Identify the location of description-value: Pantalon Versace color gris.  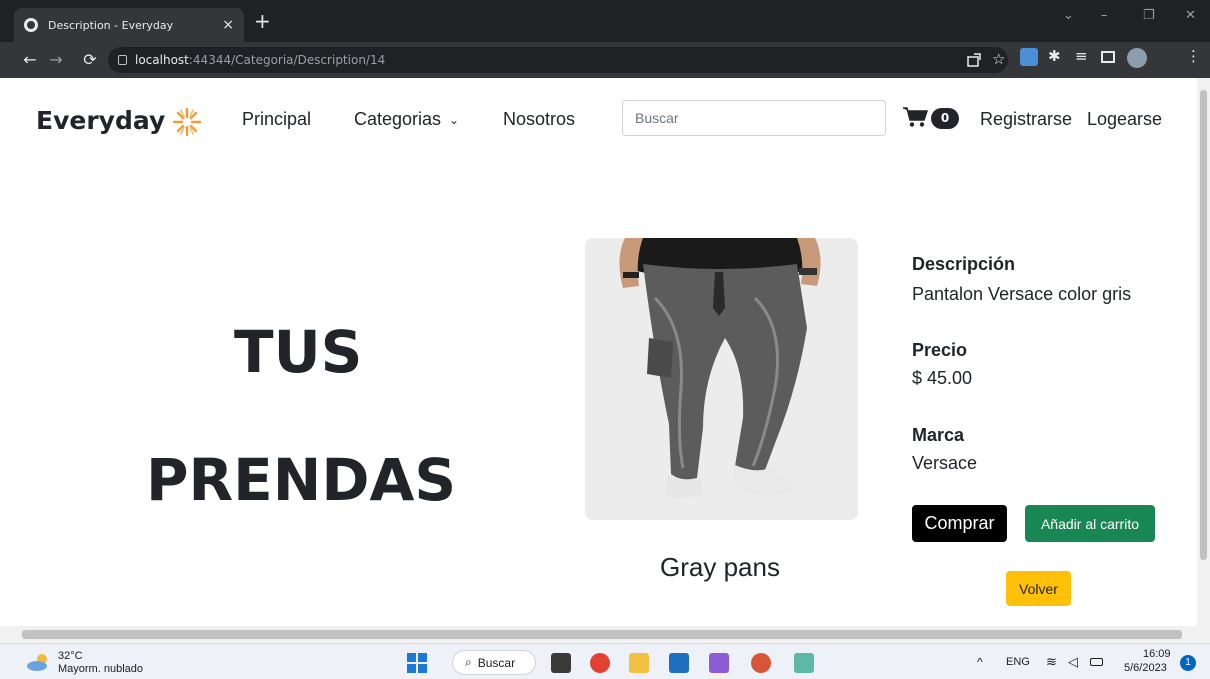
(1022, 294).